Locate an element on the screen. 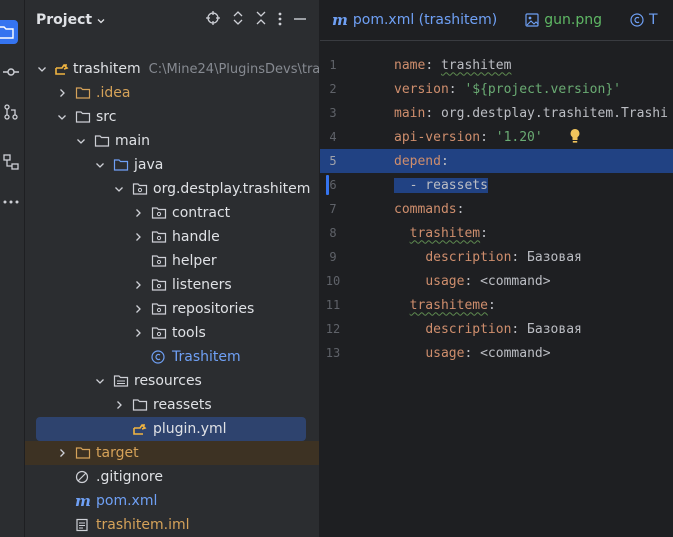 The width and height of the screenshot is (673, 537). tree-item-label: src is located at coordinates (106, 117).